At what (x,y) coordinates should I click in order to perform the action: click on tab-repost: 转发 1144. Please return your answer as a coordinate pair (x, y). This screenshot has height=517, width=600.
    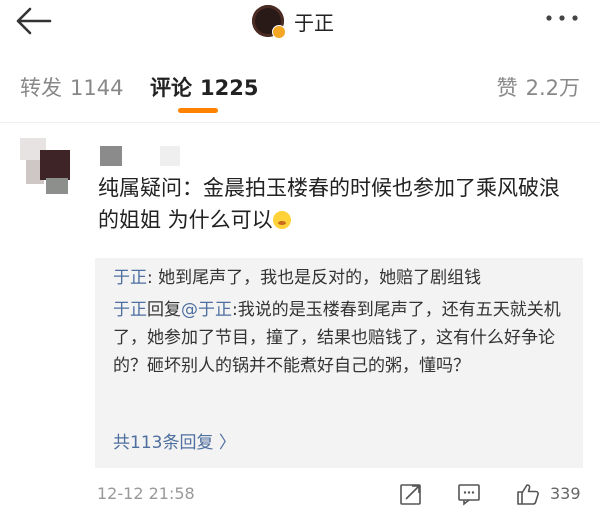
    Looking at the image, I should click on (71, 87).